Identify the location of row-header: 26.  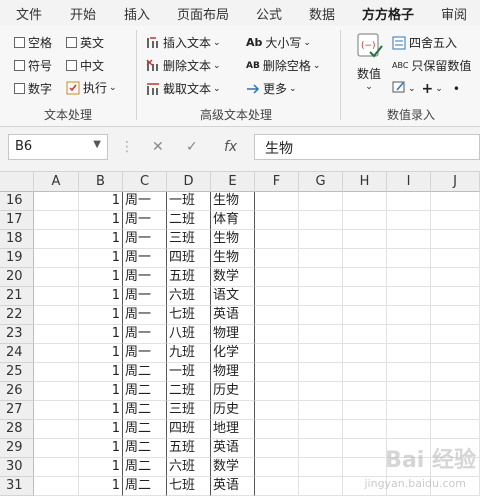
(17, 391).